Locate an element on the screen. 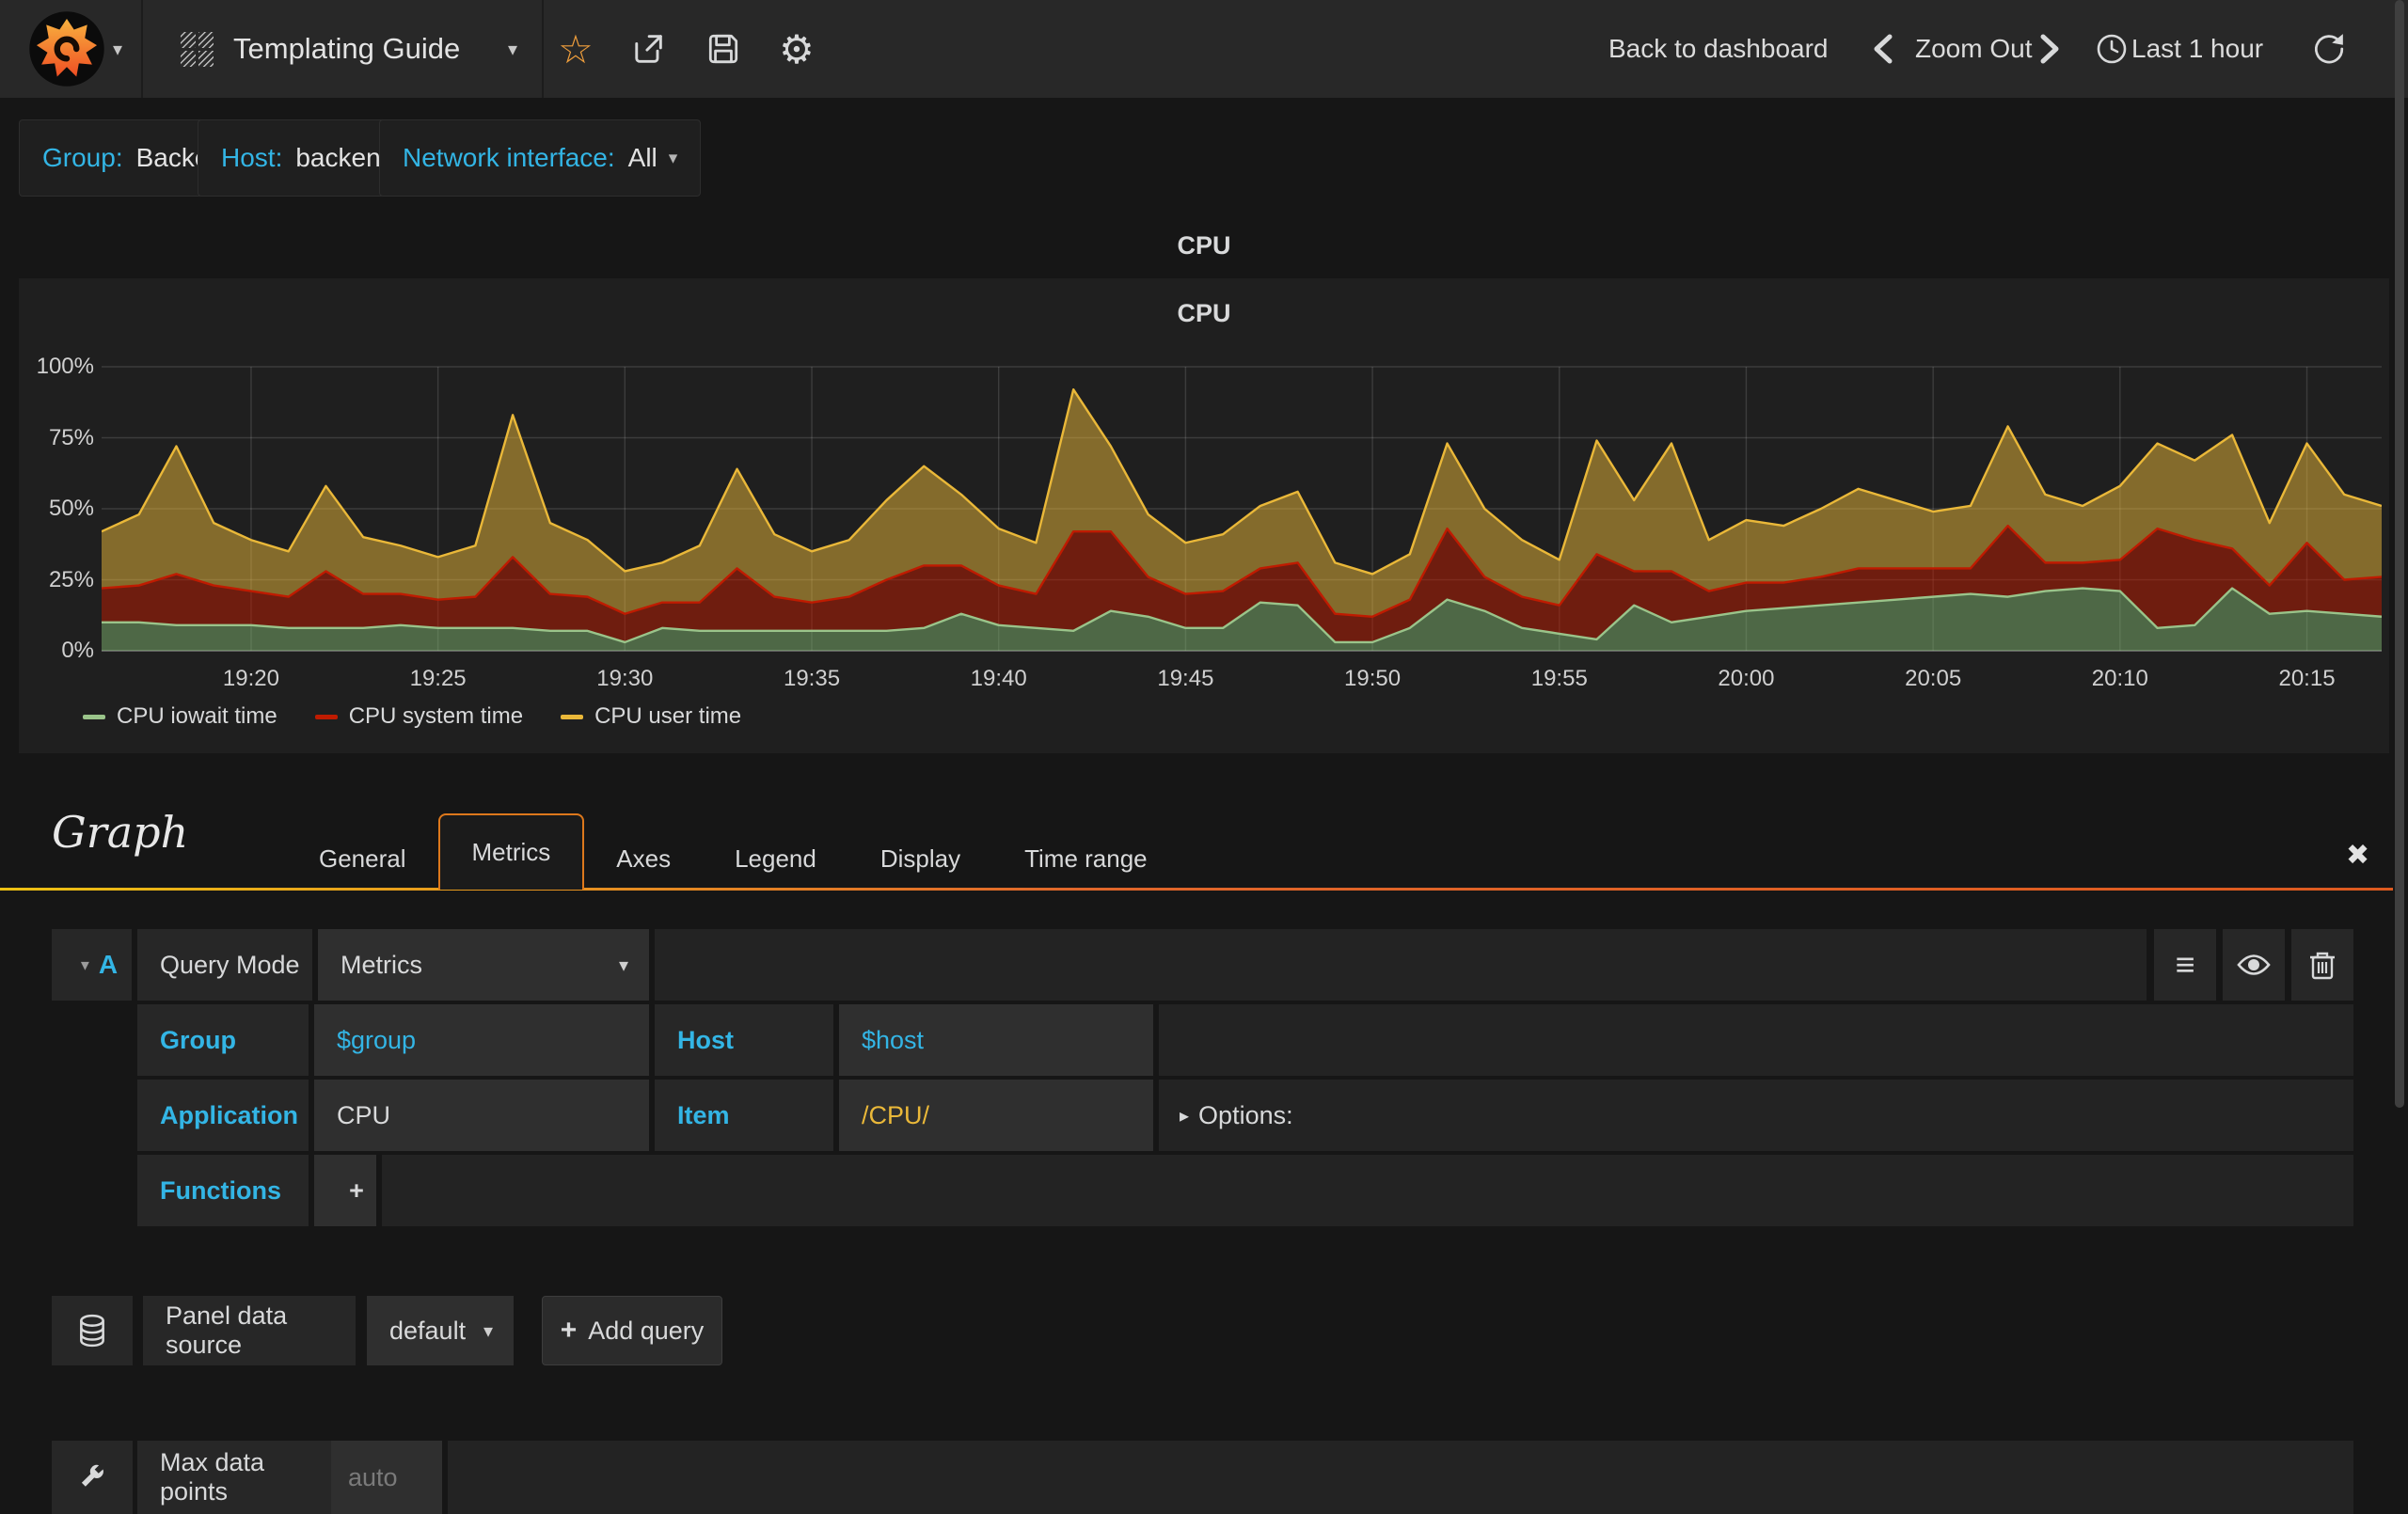 Image resolution: width=2408 pixels, height=1514 pixels. query-menu-button: ≡ is located at coordinates (2185, 965).